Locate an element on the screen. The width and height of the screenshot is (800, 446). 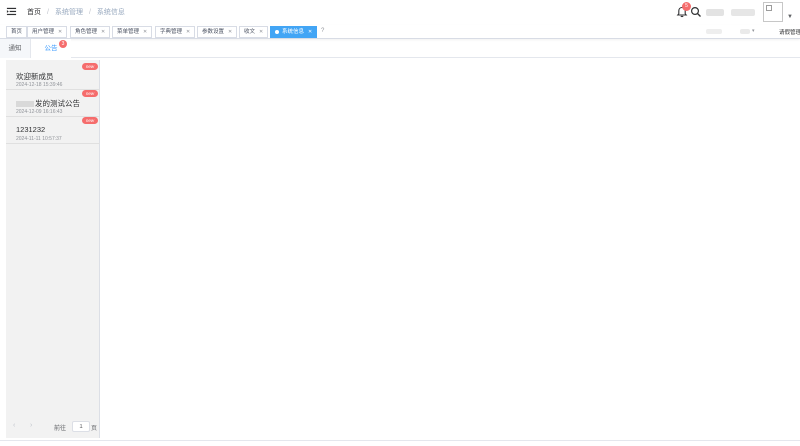
list-item: new 发的测试公告 2024-12-09 16:16:43 is located at coordinates (53, 103).